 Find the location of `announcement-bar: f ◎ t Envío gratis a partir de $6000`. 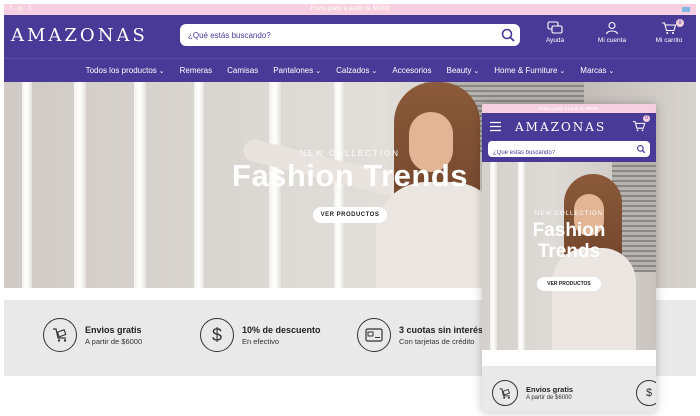

announcement-bar: f ◎ t Envío gratis a partir de $6000 is located at coordinates (350, 9).